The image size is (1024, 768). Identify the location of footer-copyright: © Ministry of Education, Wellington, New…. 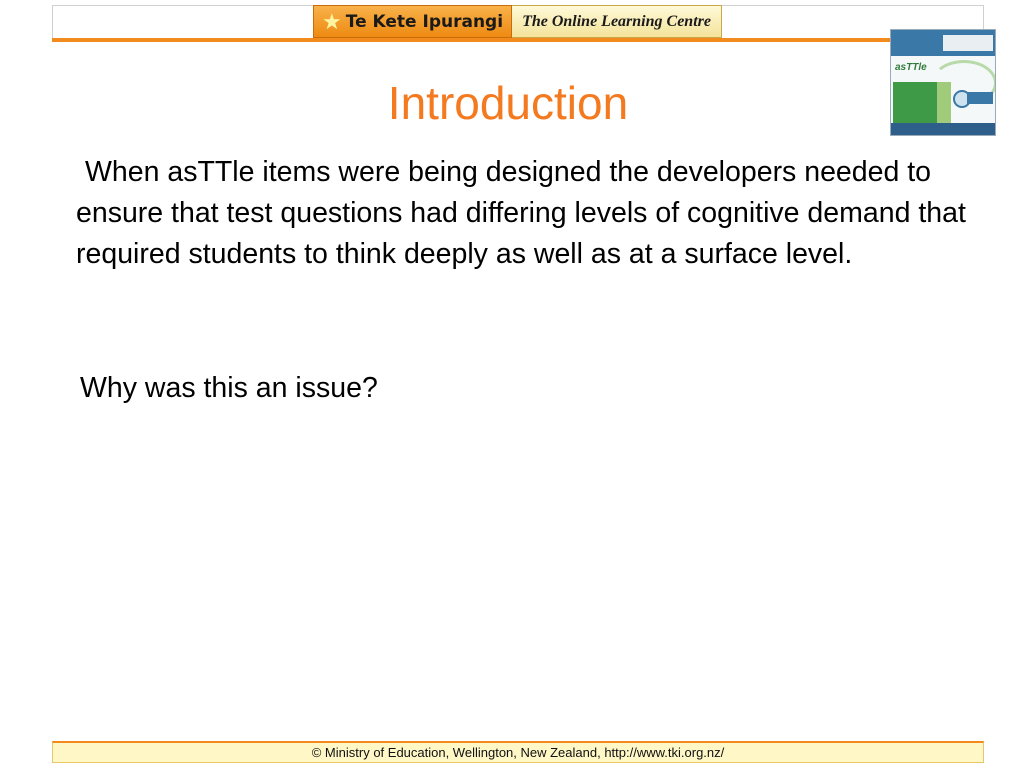
(518, 752).